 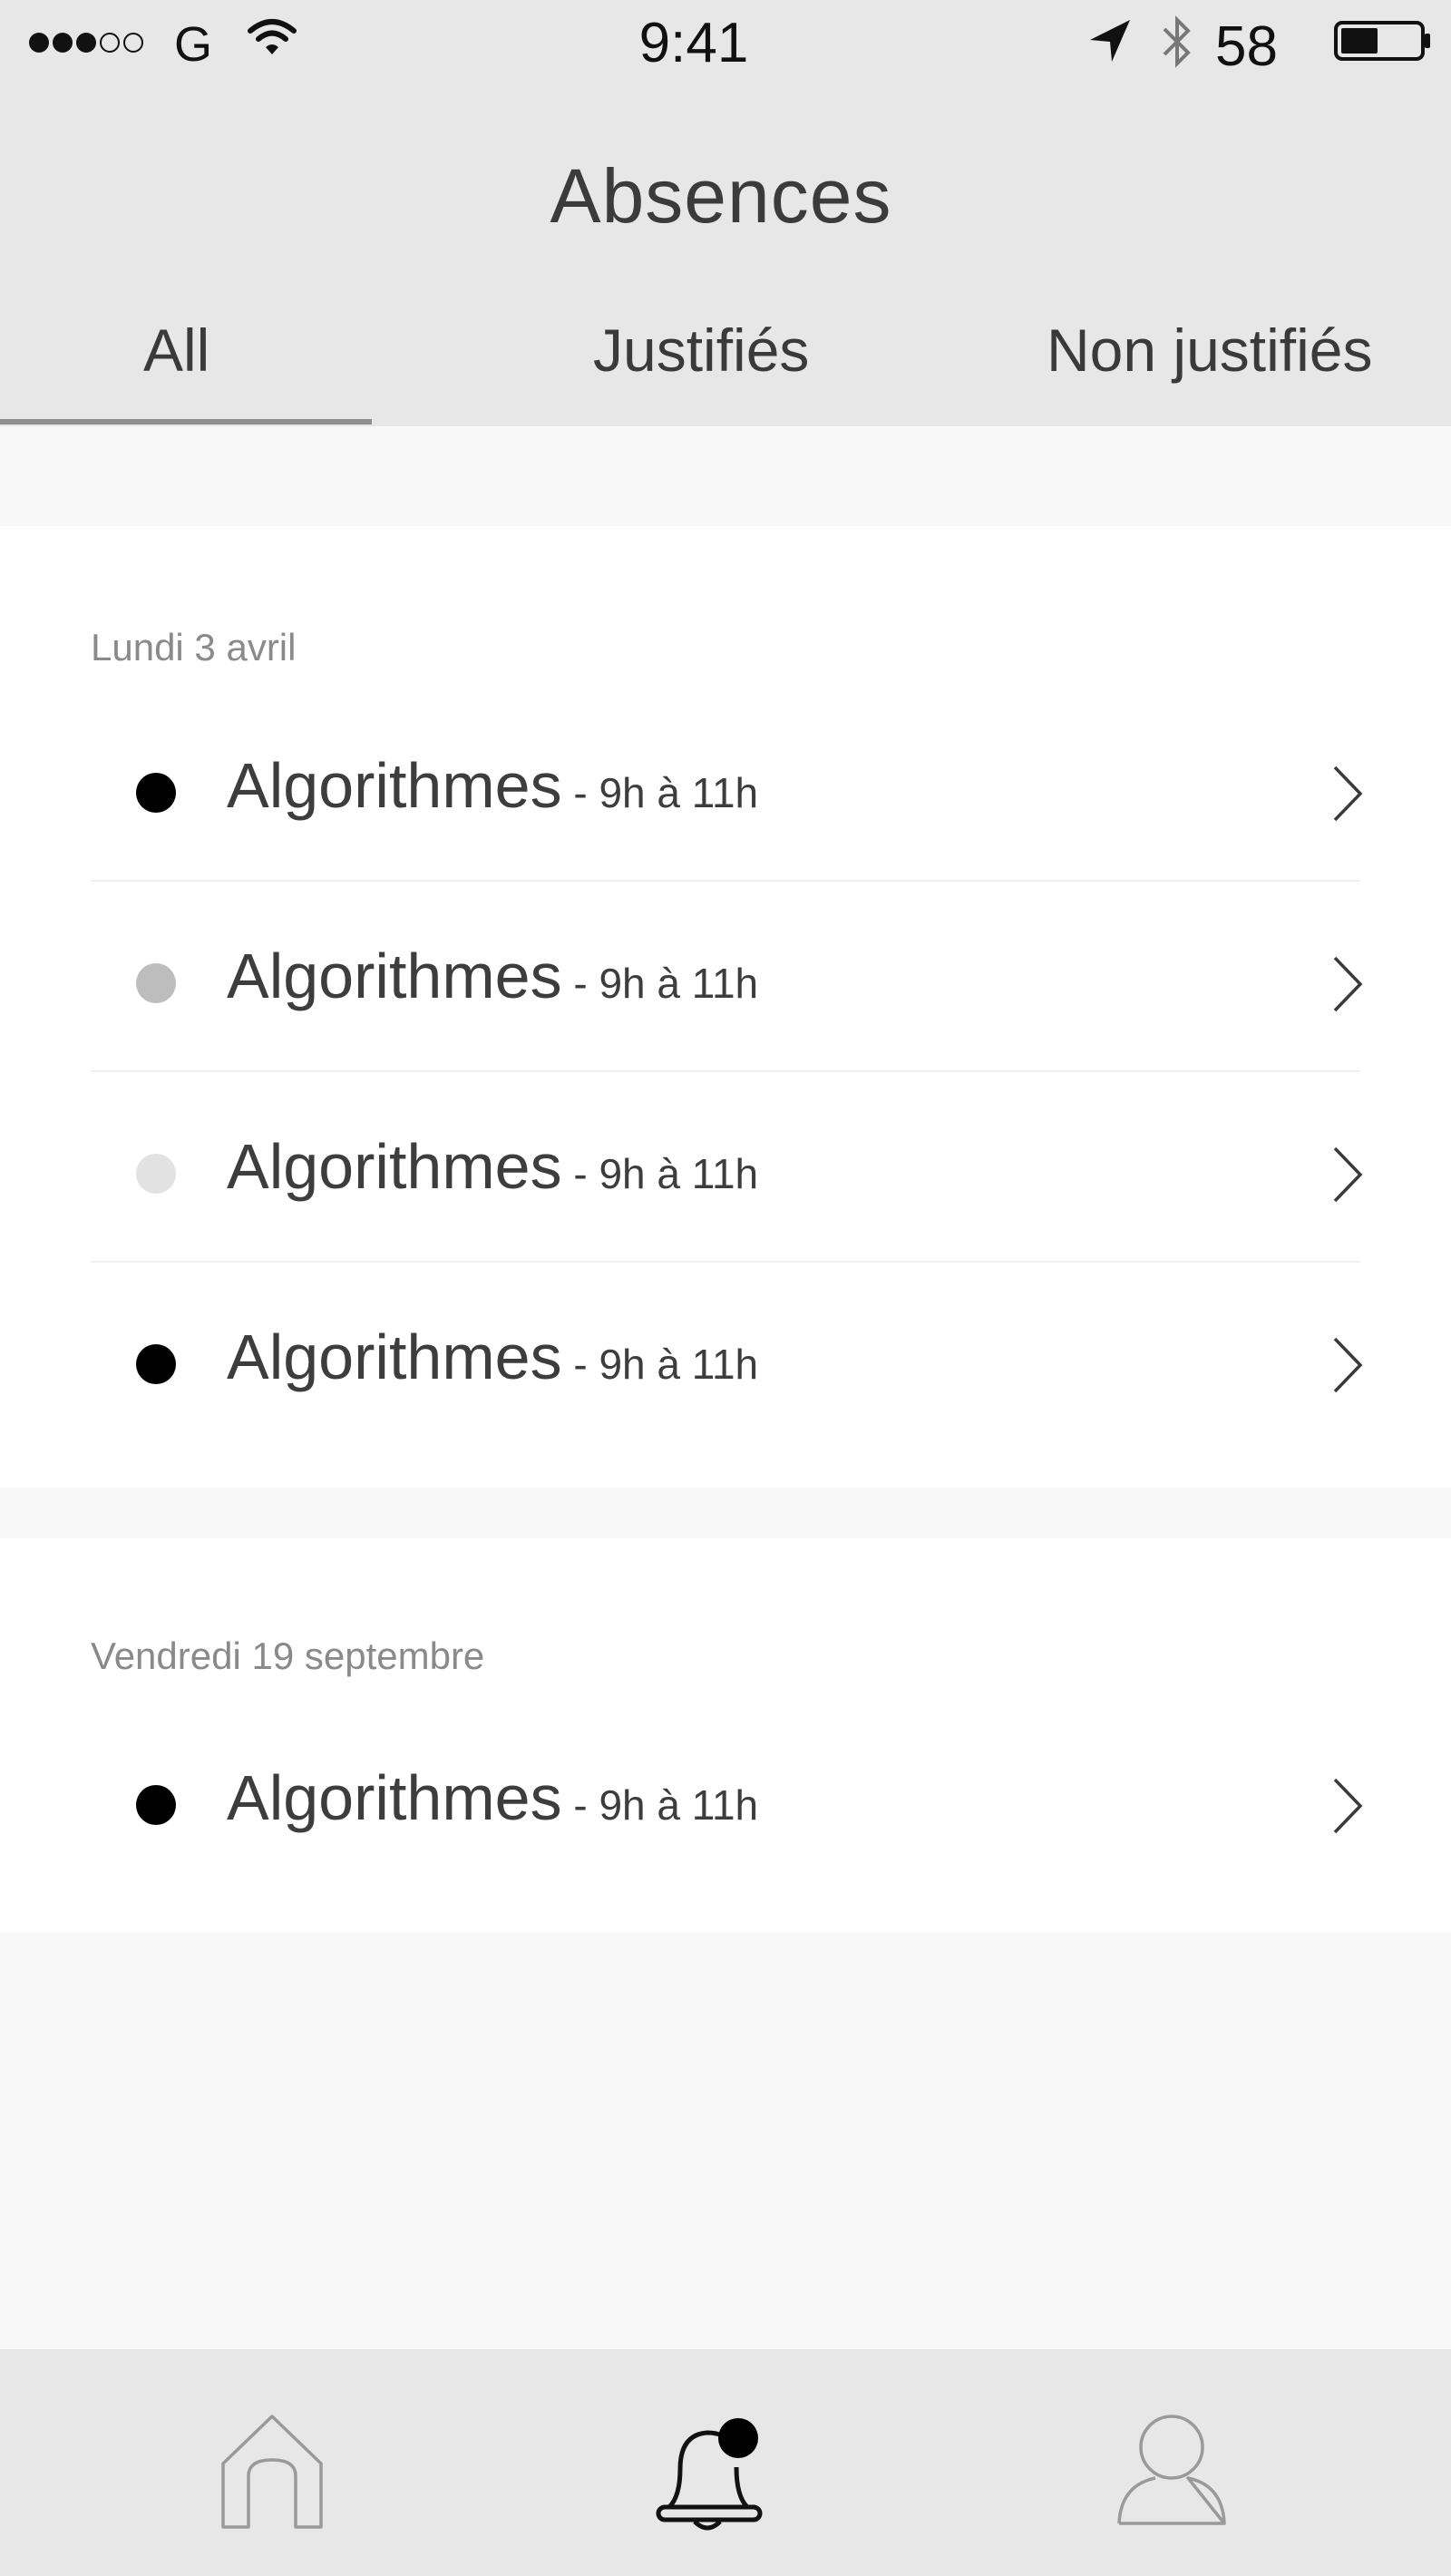 I want to click on battery-icon, so click(x=1382, y=41).